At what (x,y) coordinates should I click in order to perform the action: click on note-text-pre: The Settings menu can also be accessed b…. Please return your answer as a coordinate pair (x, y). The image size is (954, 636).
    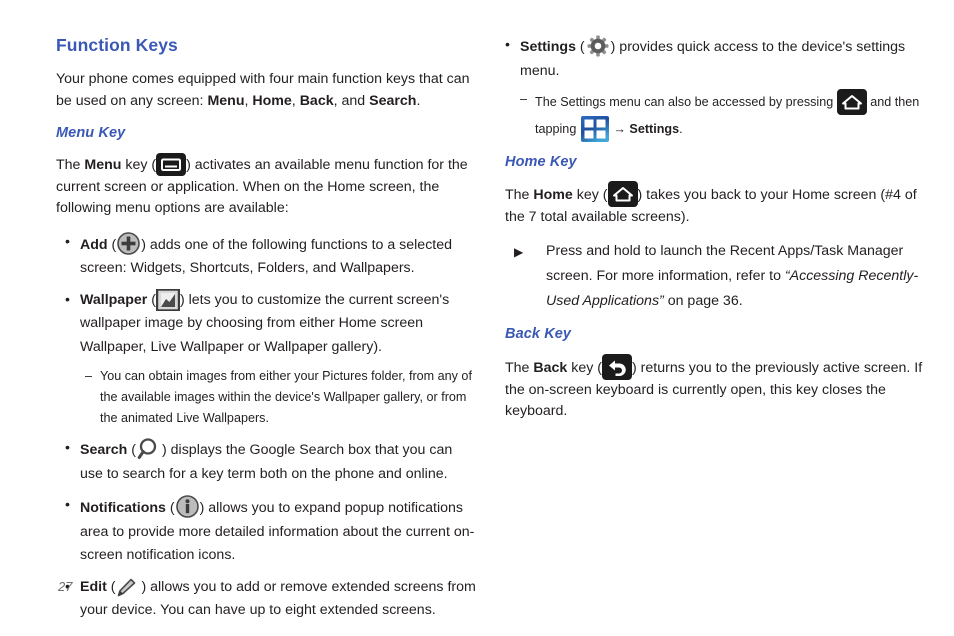
    Looking at the image, I should click on (686, 102).